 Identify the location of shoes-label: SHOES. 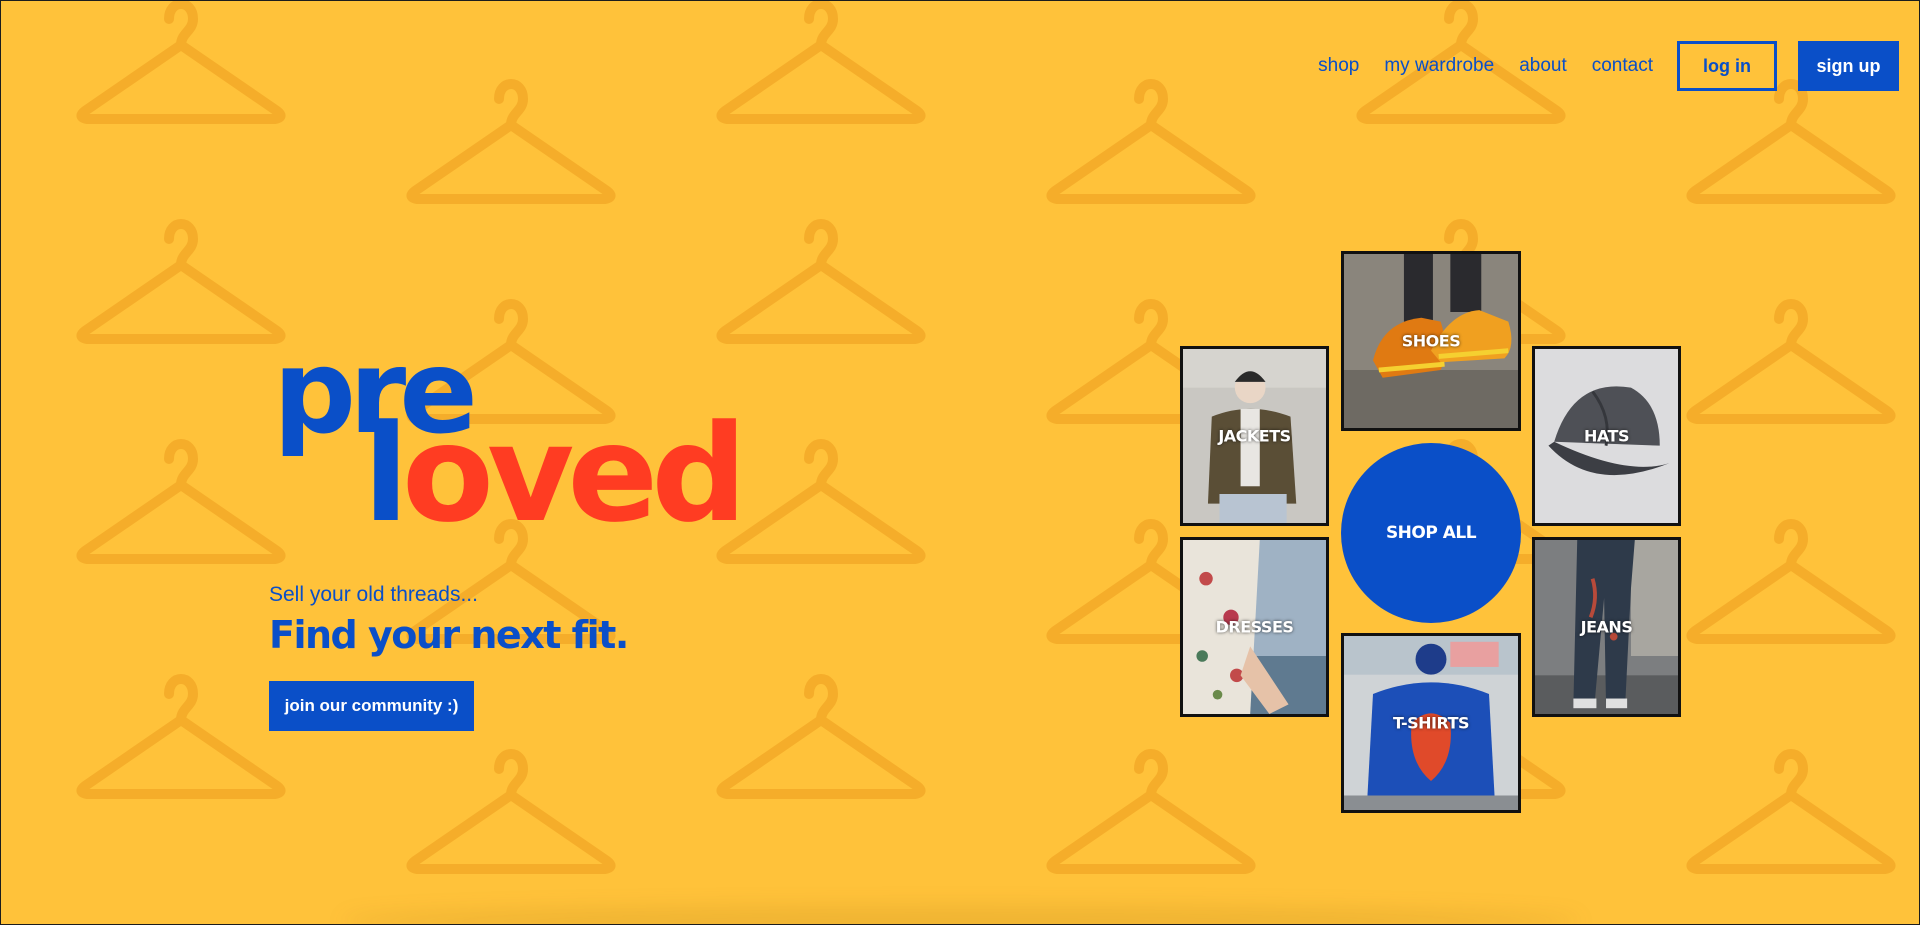
(1431, 341).